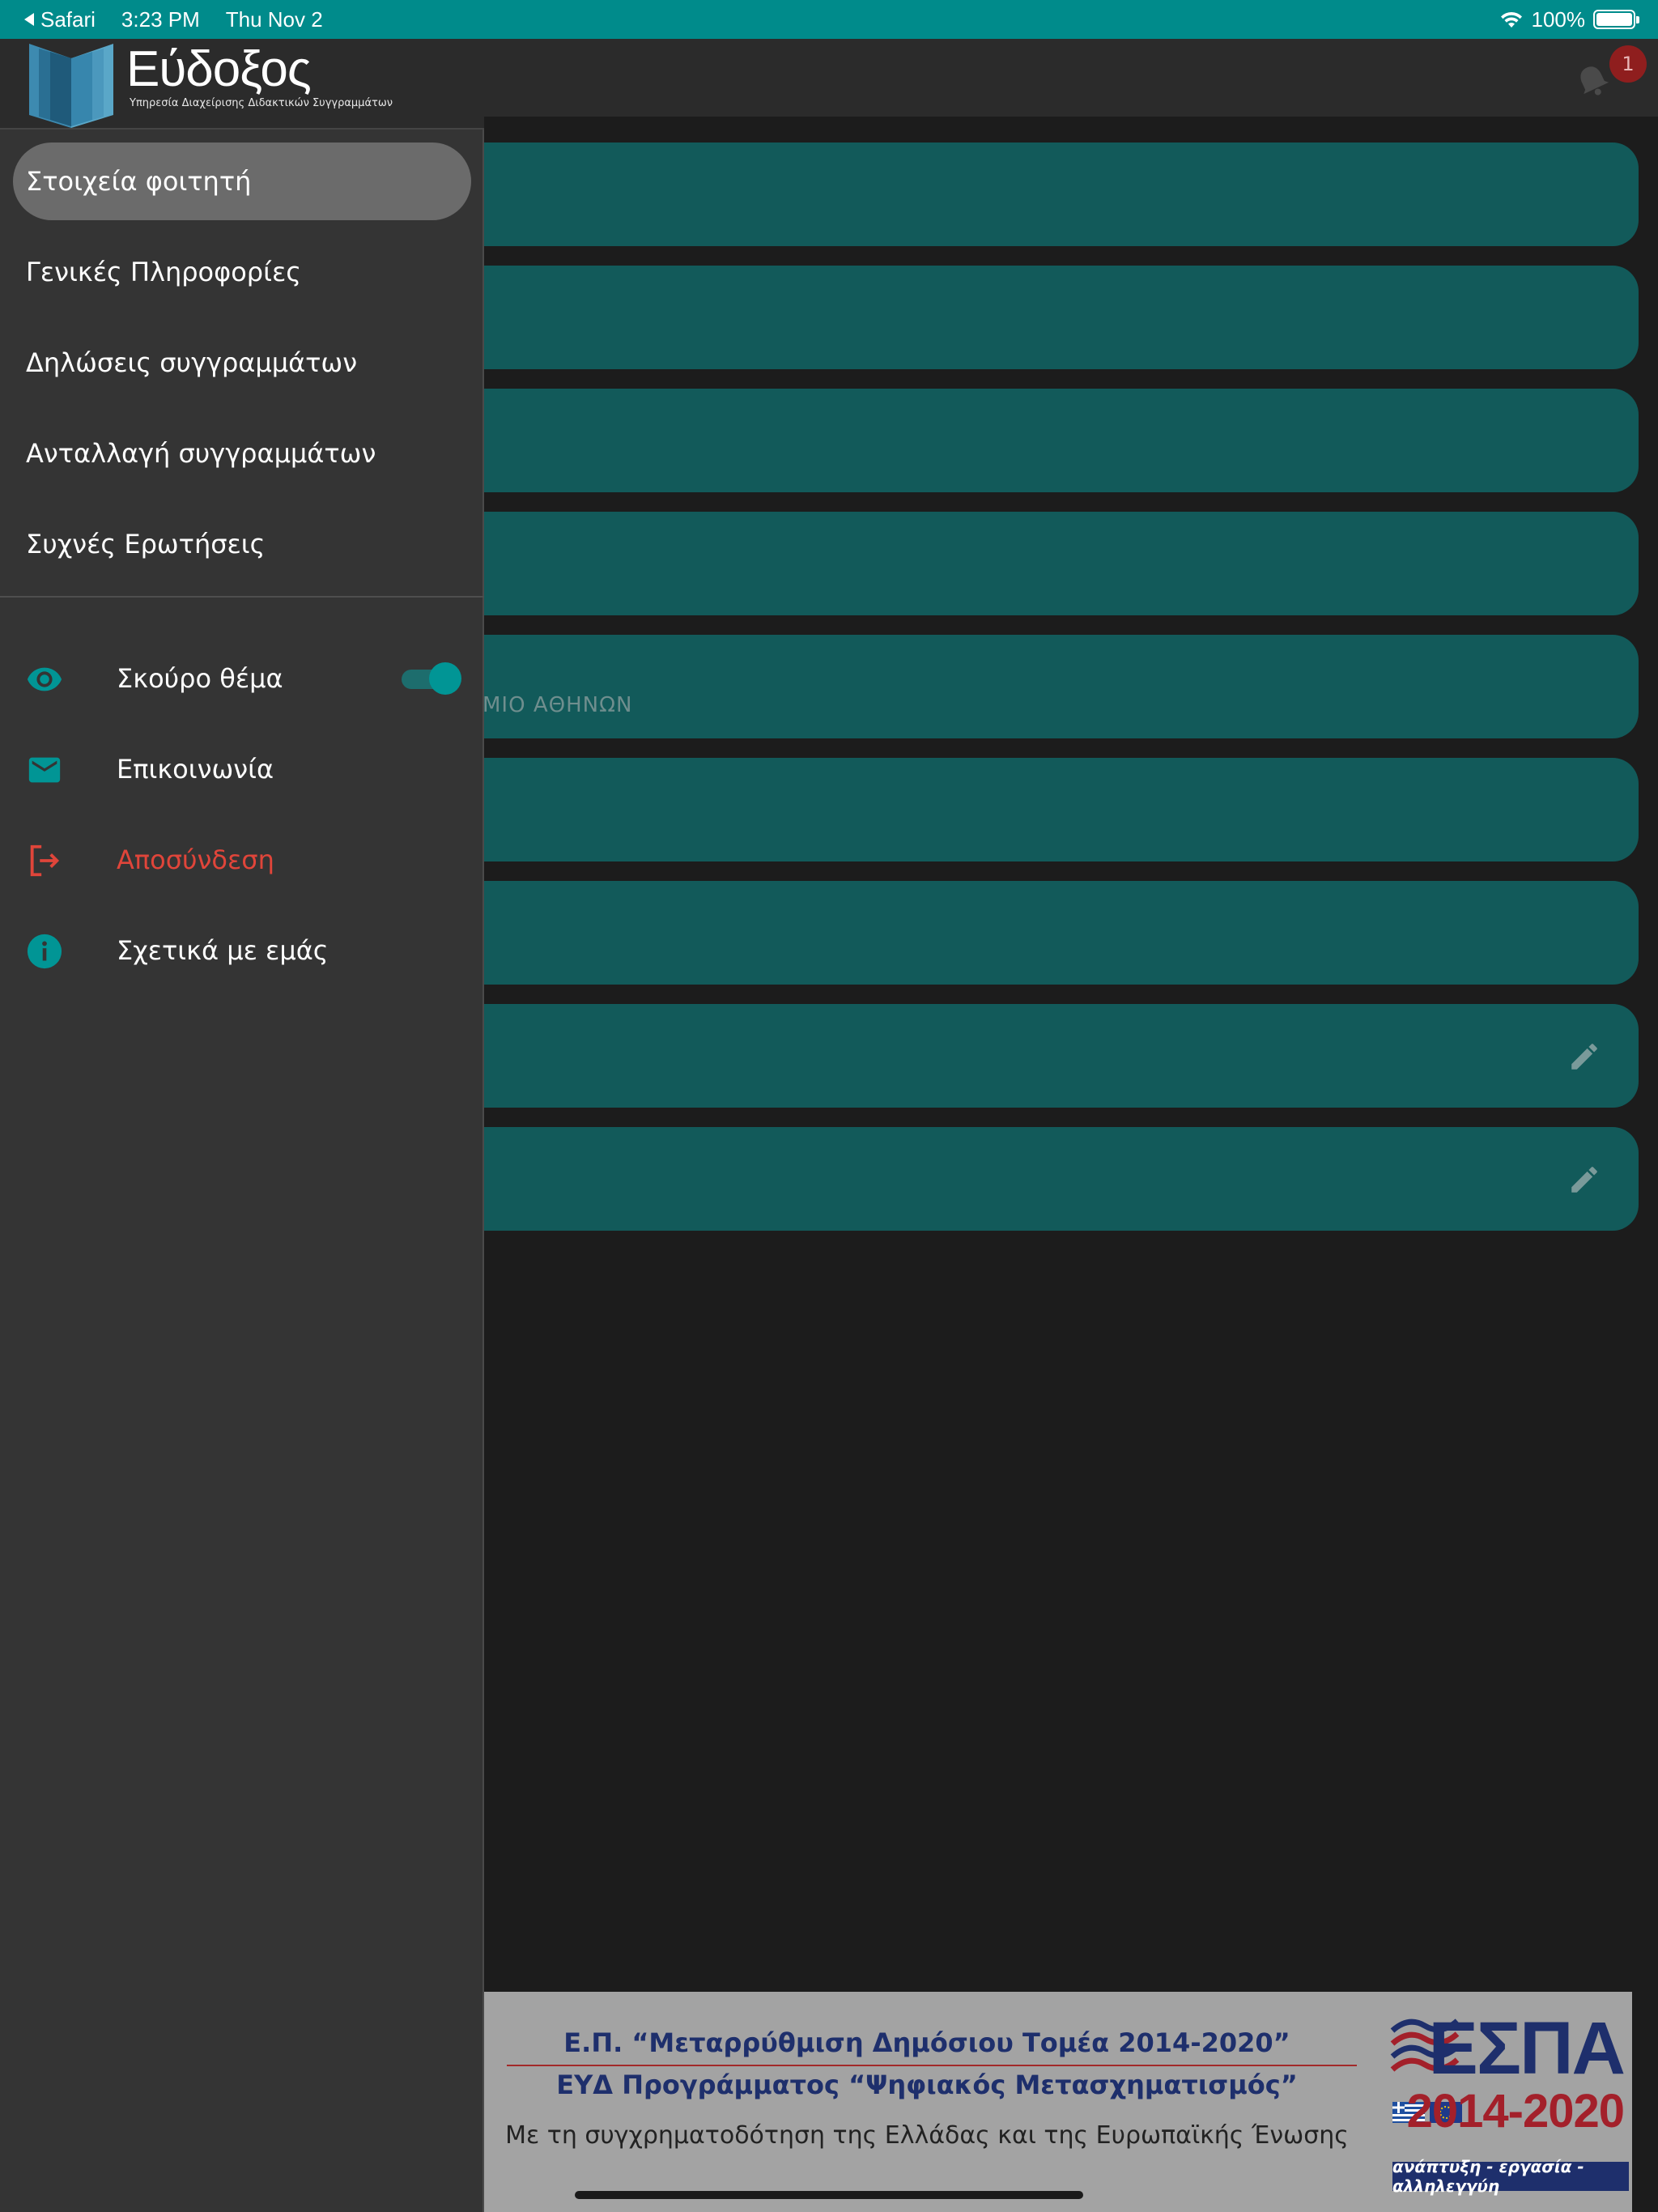 This screenshot has width=1658, height=2212. Describe the element at coordinates (29, 19) in the screenshot. I see `back-arrow-icon` at that location.